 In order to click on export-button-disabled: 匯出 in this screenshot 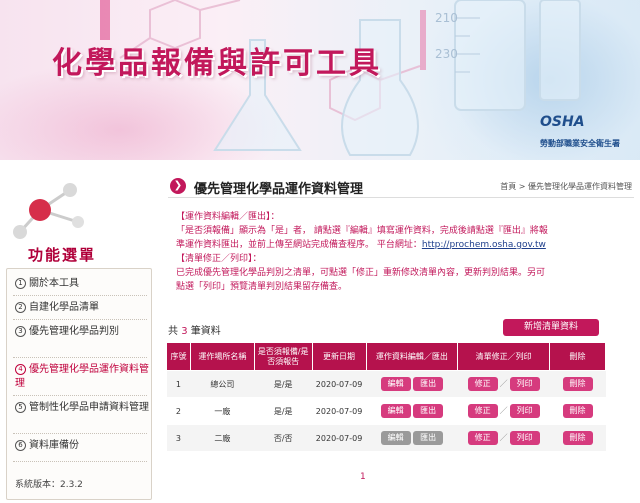, I will do `click(428, 438)`.